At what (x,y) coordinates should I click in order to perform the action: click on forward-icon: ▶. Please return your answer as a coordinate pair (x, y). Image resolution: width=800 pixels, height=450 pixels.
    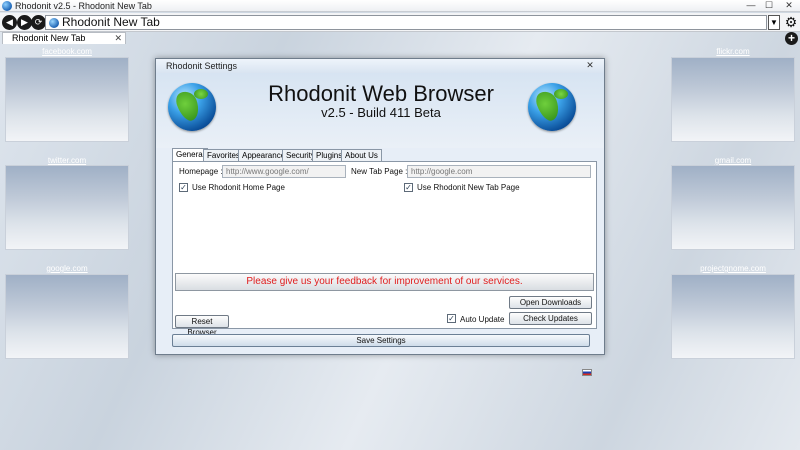
    Looking at the image, I should click on (24, 22).